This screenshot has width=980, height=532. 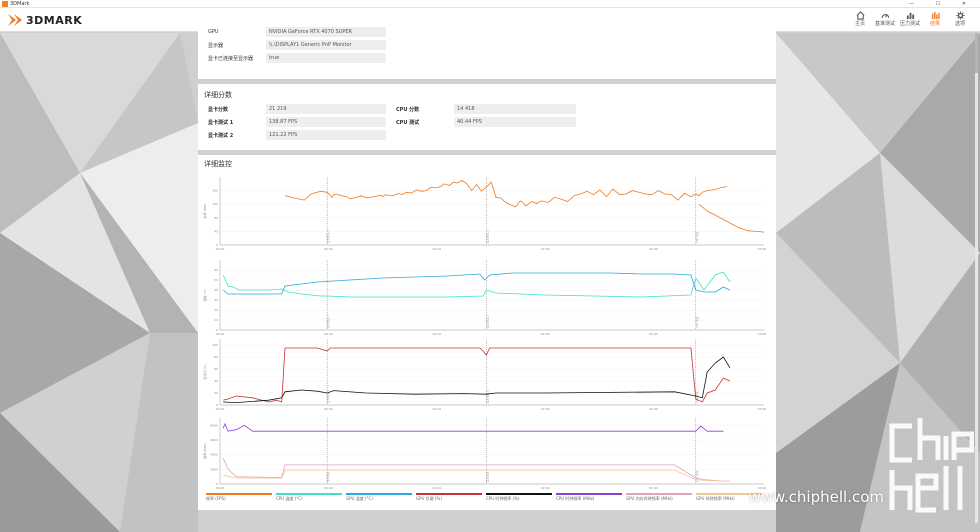 What do you see at coordinates (204, 295) in the screenshot?
I see `y-axis-label: 温度 (°C)` at bounding box center [204, 295].